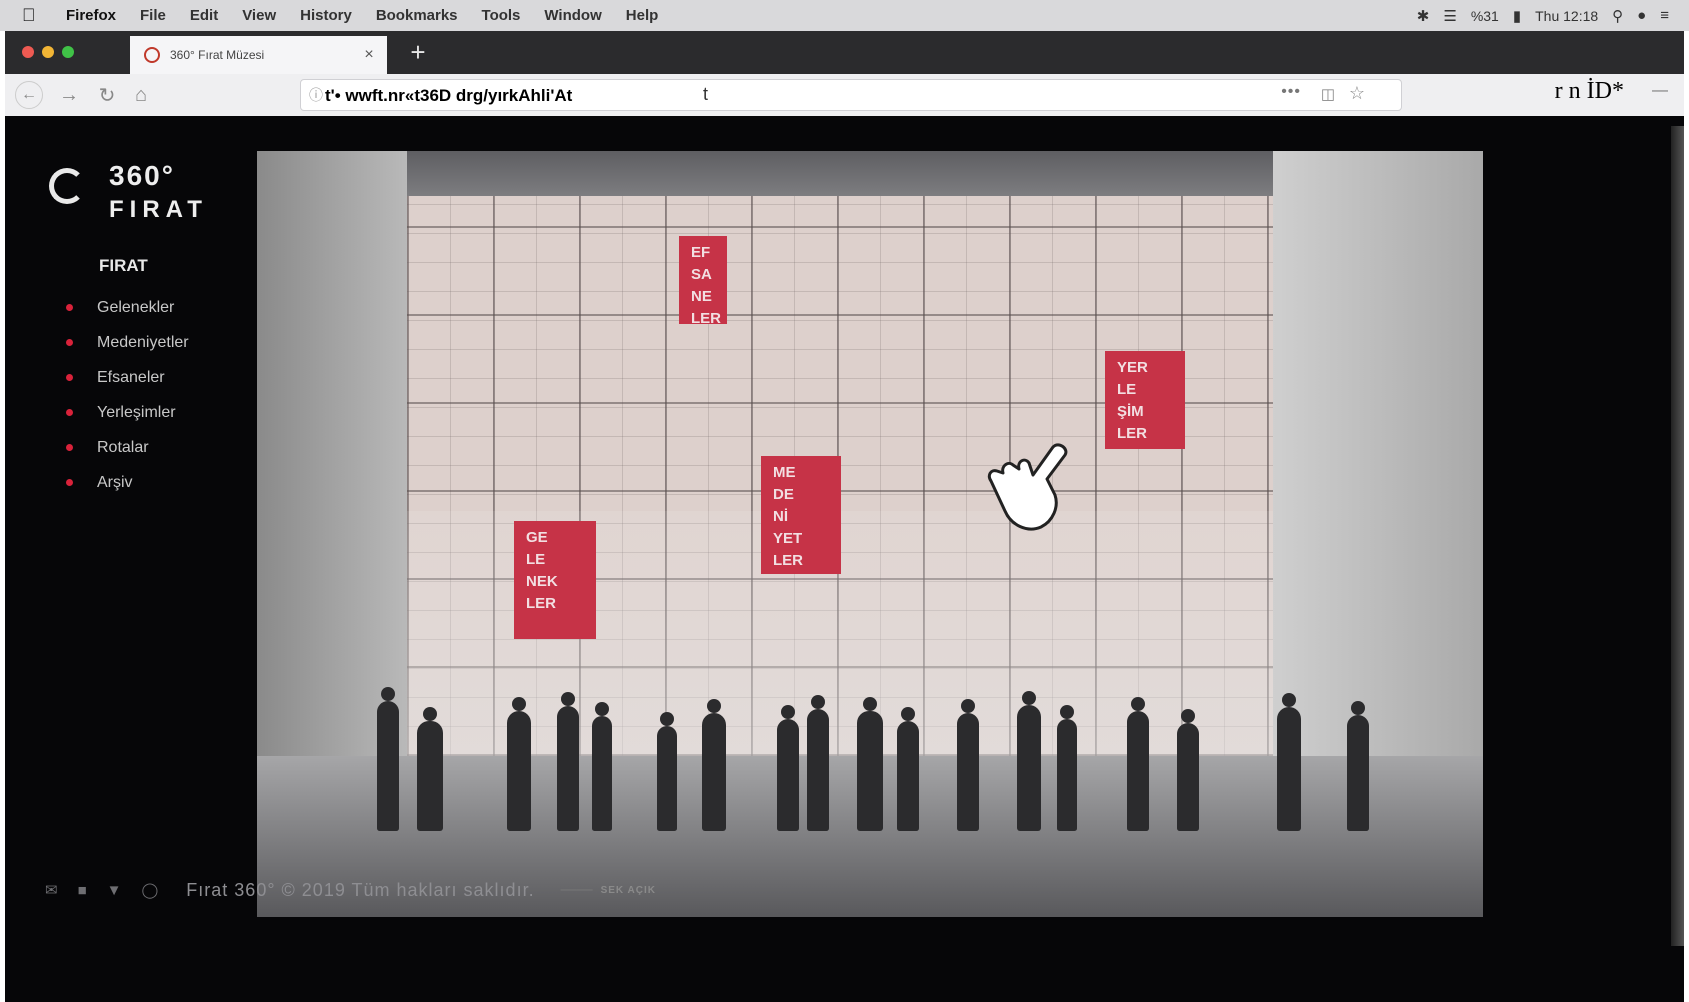  What do you see at coordinates (572, 15) in the screenshot?
I see `menu-window: Window` at bounding box center [572, 15].